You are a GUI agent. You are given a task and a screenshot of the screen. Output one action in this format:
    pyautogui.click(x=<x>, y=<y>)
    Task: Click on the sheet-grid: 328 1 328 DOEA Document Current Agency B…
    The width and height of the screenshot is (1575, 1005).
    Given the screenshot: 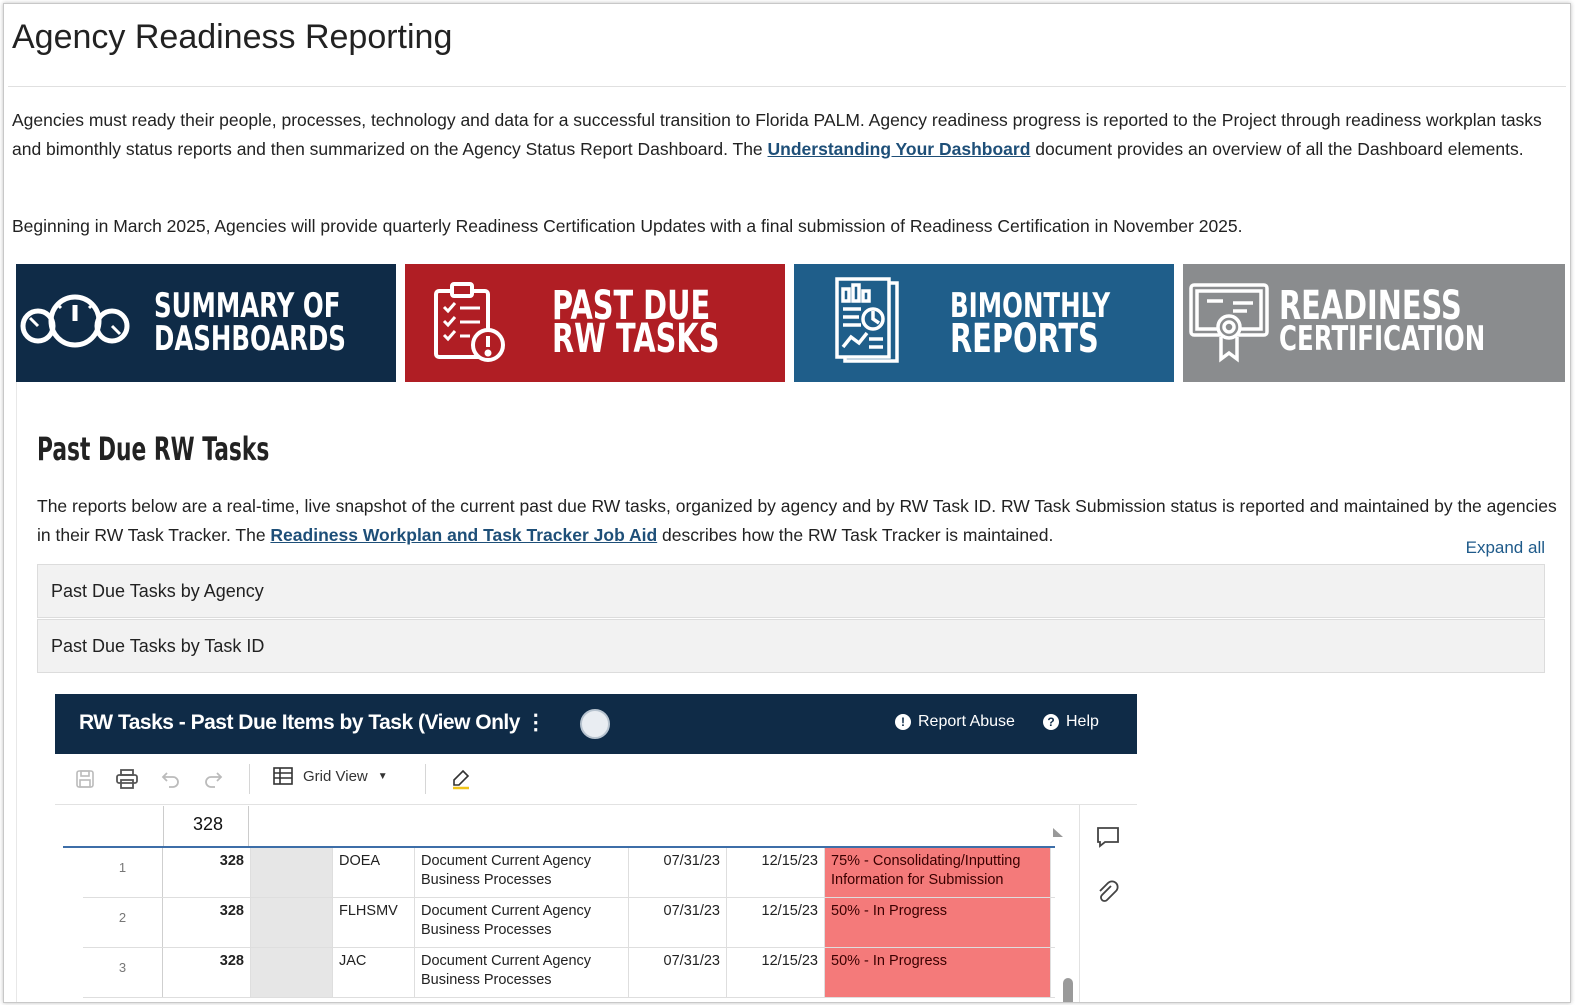 What is the action you would take?
    pyautogui.click(x=568, y=904)
    